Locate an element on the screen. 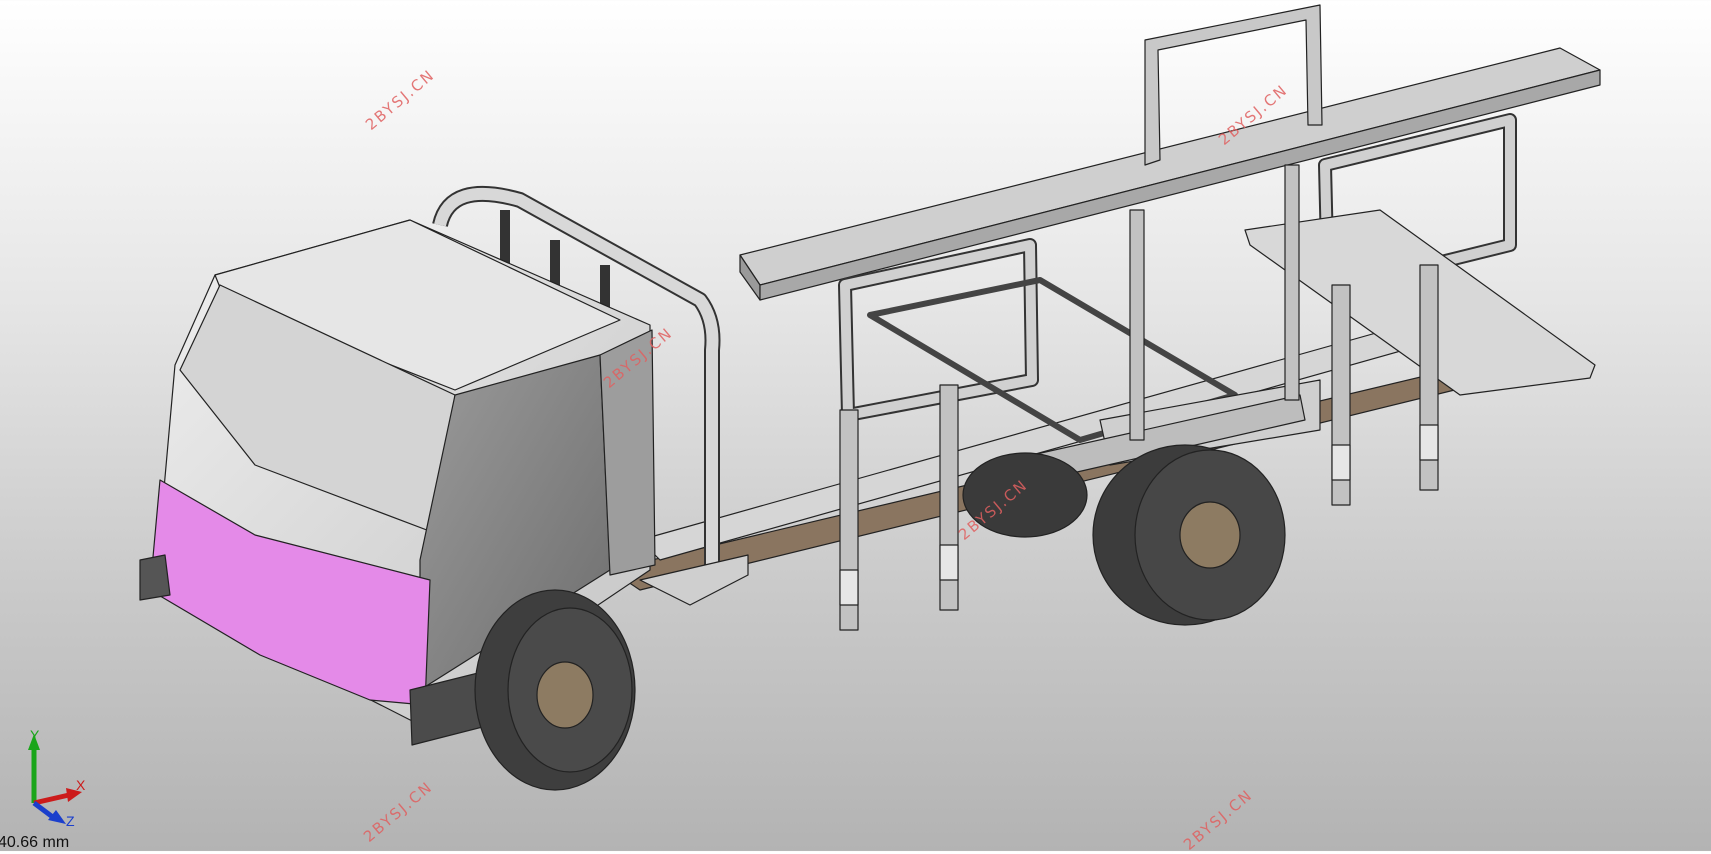  z-axis-label: Z is located at coordinates (70, 820).